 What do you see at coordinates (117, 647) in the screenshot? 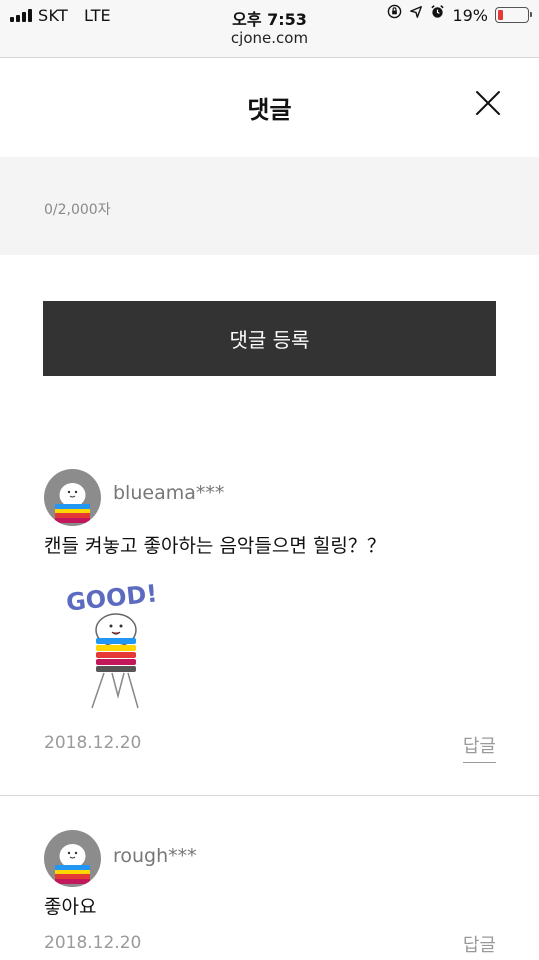
I see `good-sticker-image: GOOD!` at bounding box center [117, 647].